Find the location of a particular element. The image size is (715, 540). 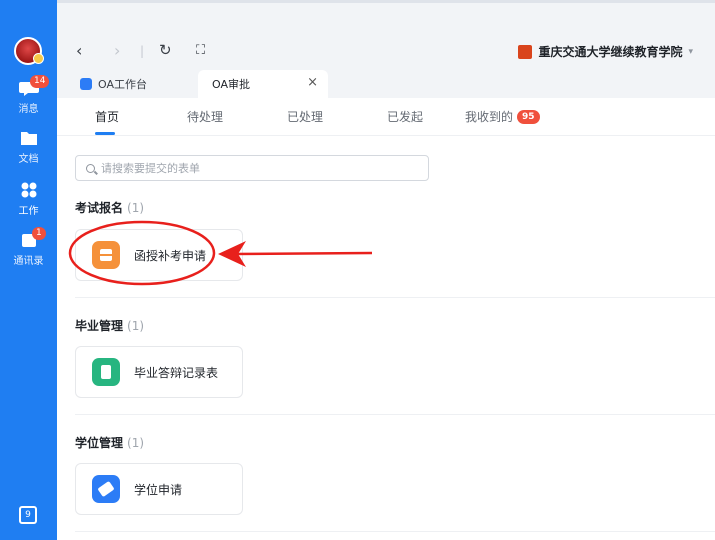

search-input: 请搜索要提交的表单 is located at coordinates (252, 168).